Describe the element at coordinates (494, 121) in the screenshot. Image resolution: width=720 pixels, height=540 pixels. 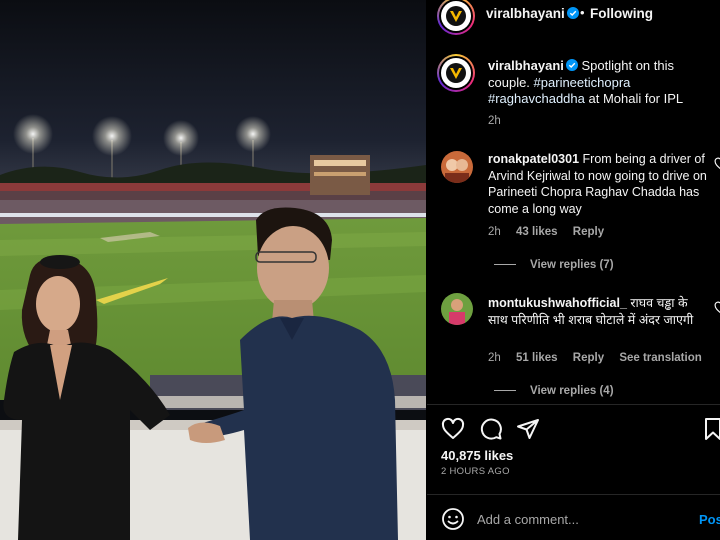
I see `caption-timestamp: 2h` at that location.